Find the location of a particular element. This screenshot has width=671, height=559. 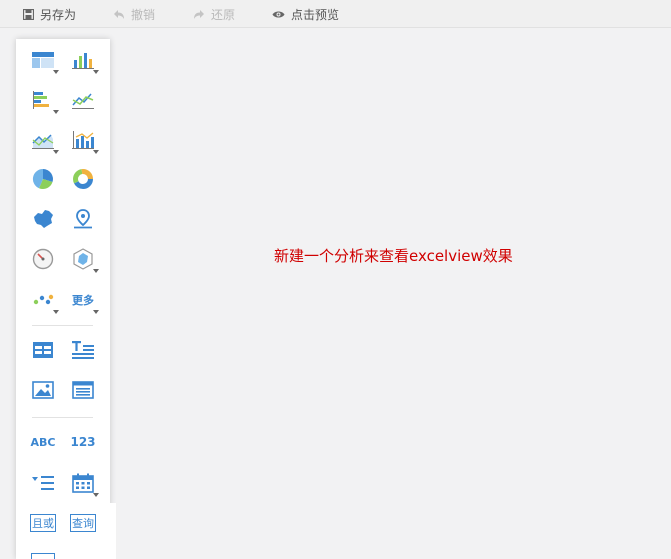

line-chart-icon is located at coordinates (83, 101).